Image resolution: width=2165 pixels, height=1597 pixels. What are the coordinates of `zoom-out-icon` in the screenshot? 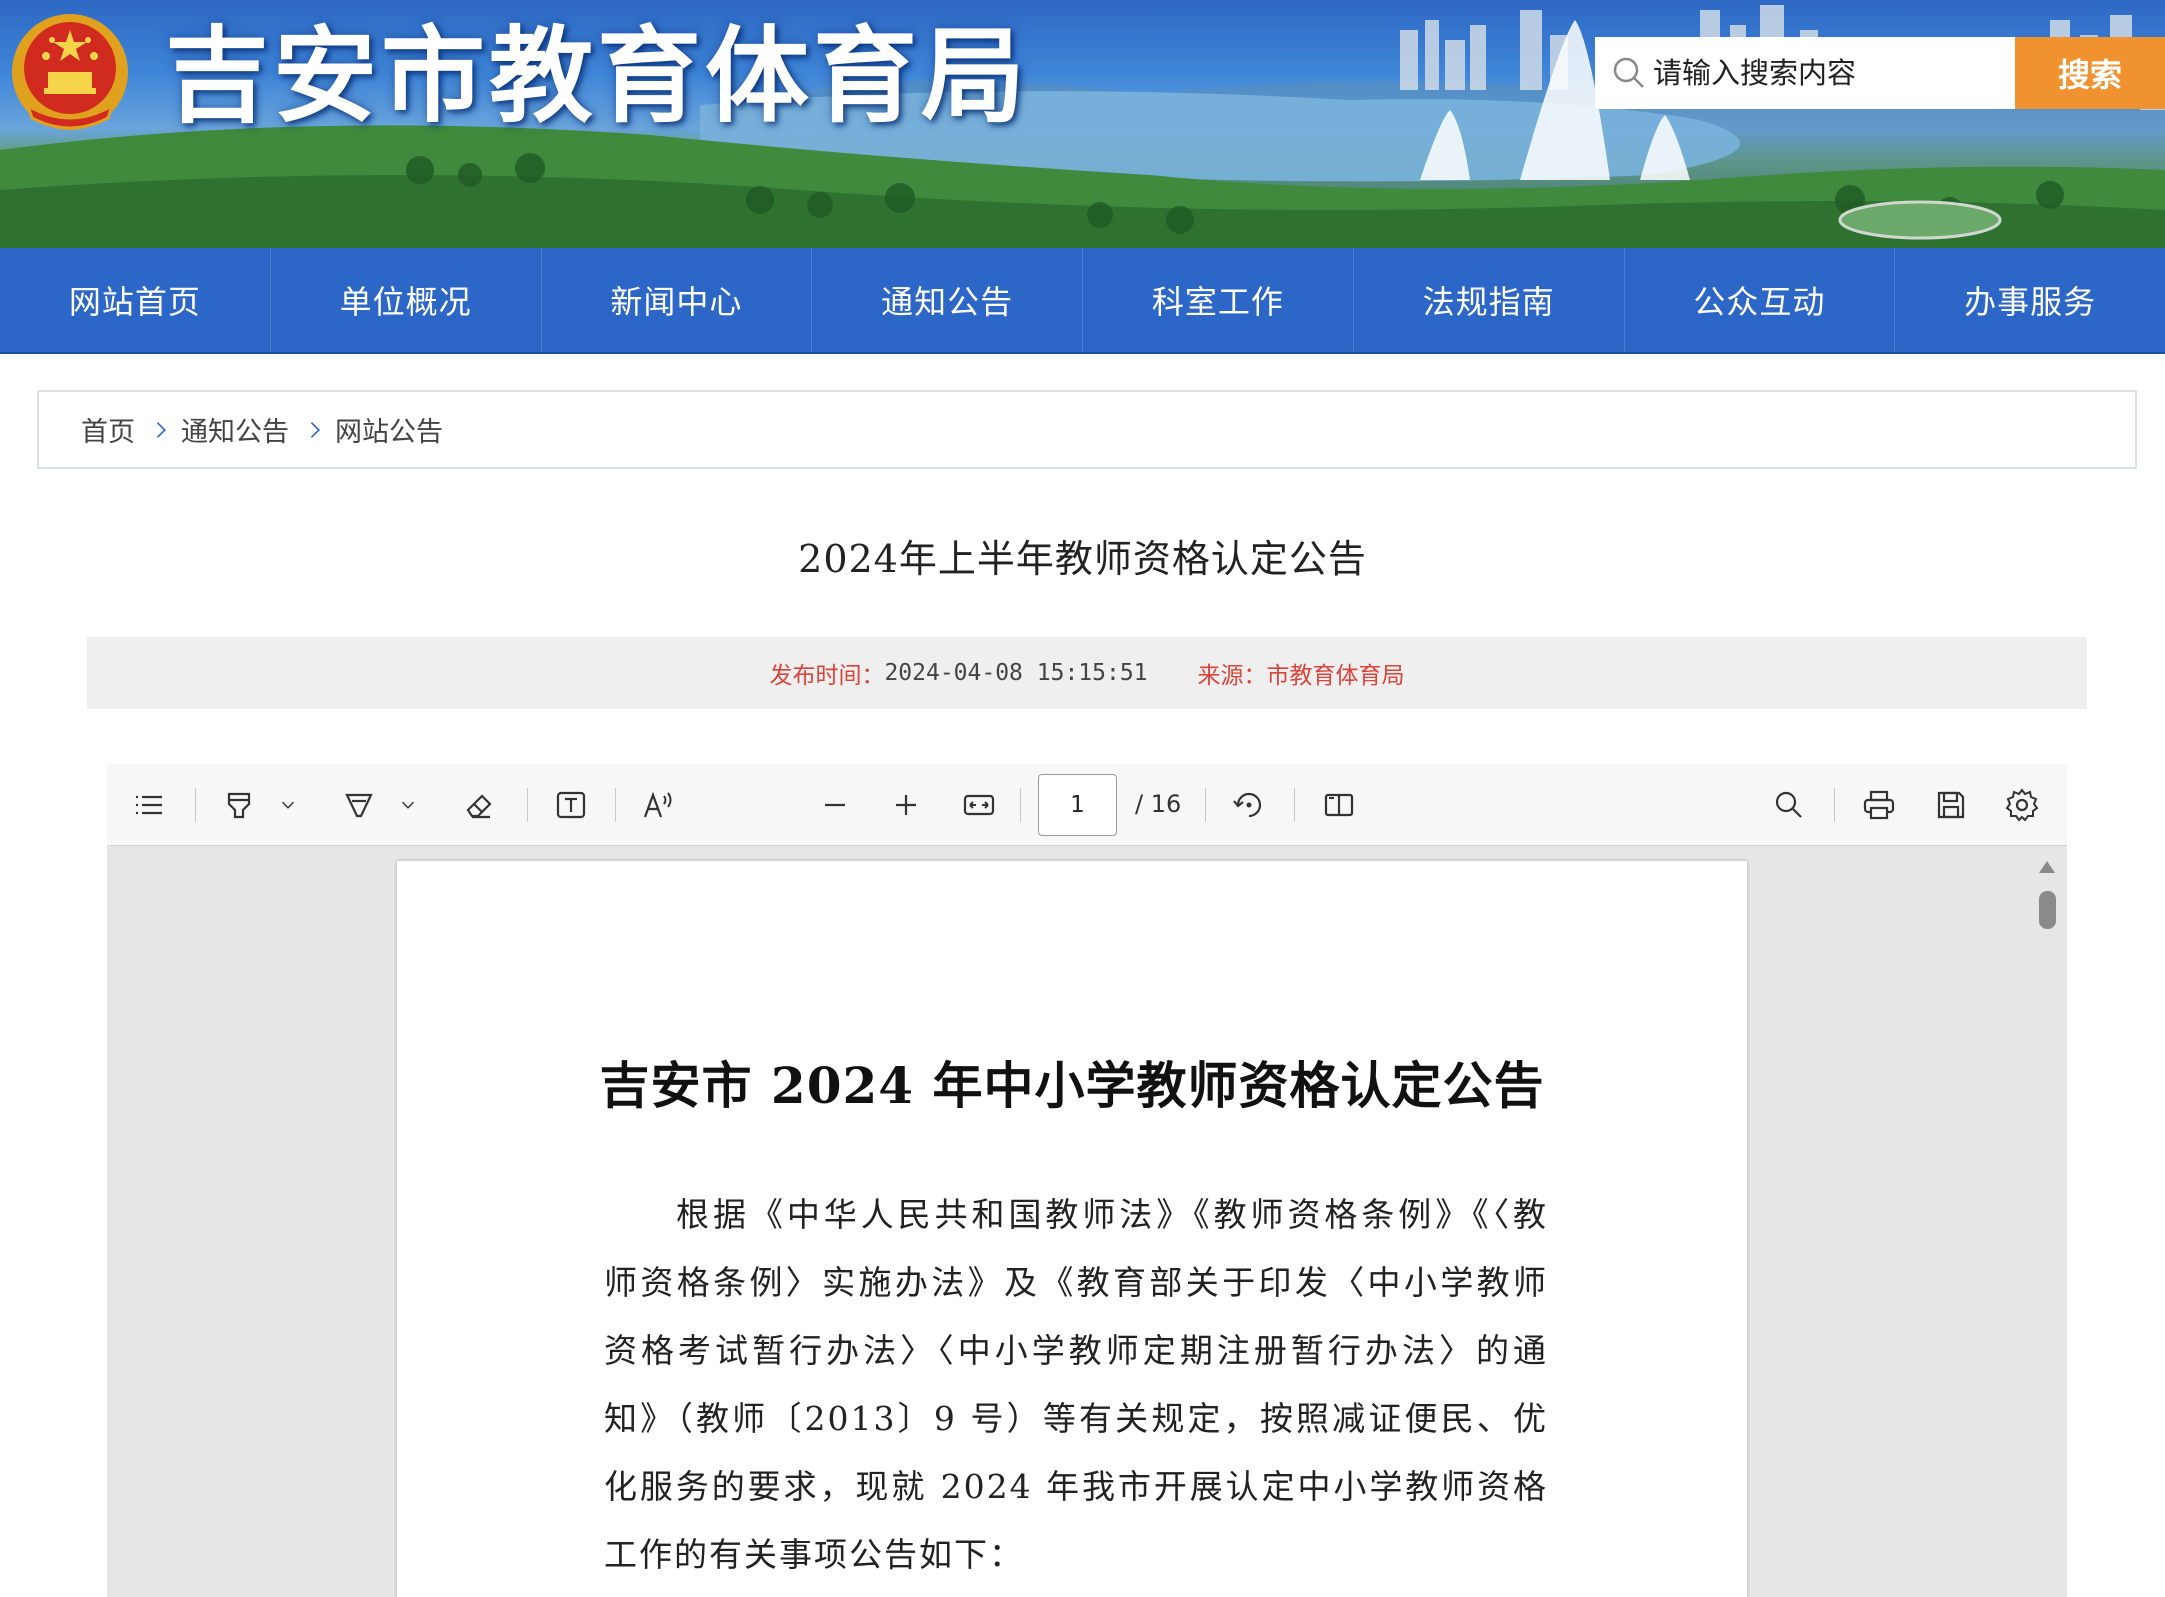 It's located at (835, 805).